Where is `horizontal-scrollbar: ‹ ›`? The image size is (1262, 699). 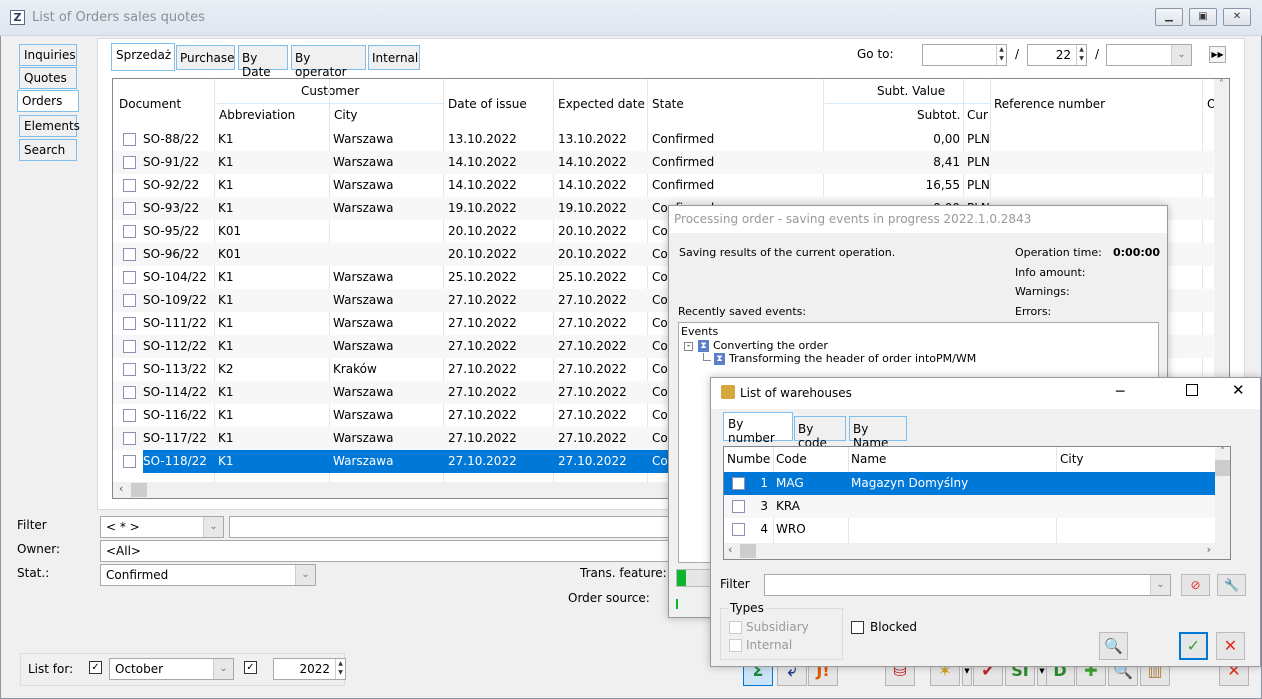 horizontal-scrollbar: ‹ › is located at coordinates (969, 551).